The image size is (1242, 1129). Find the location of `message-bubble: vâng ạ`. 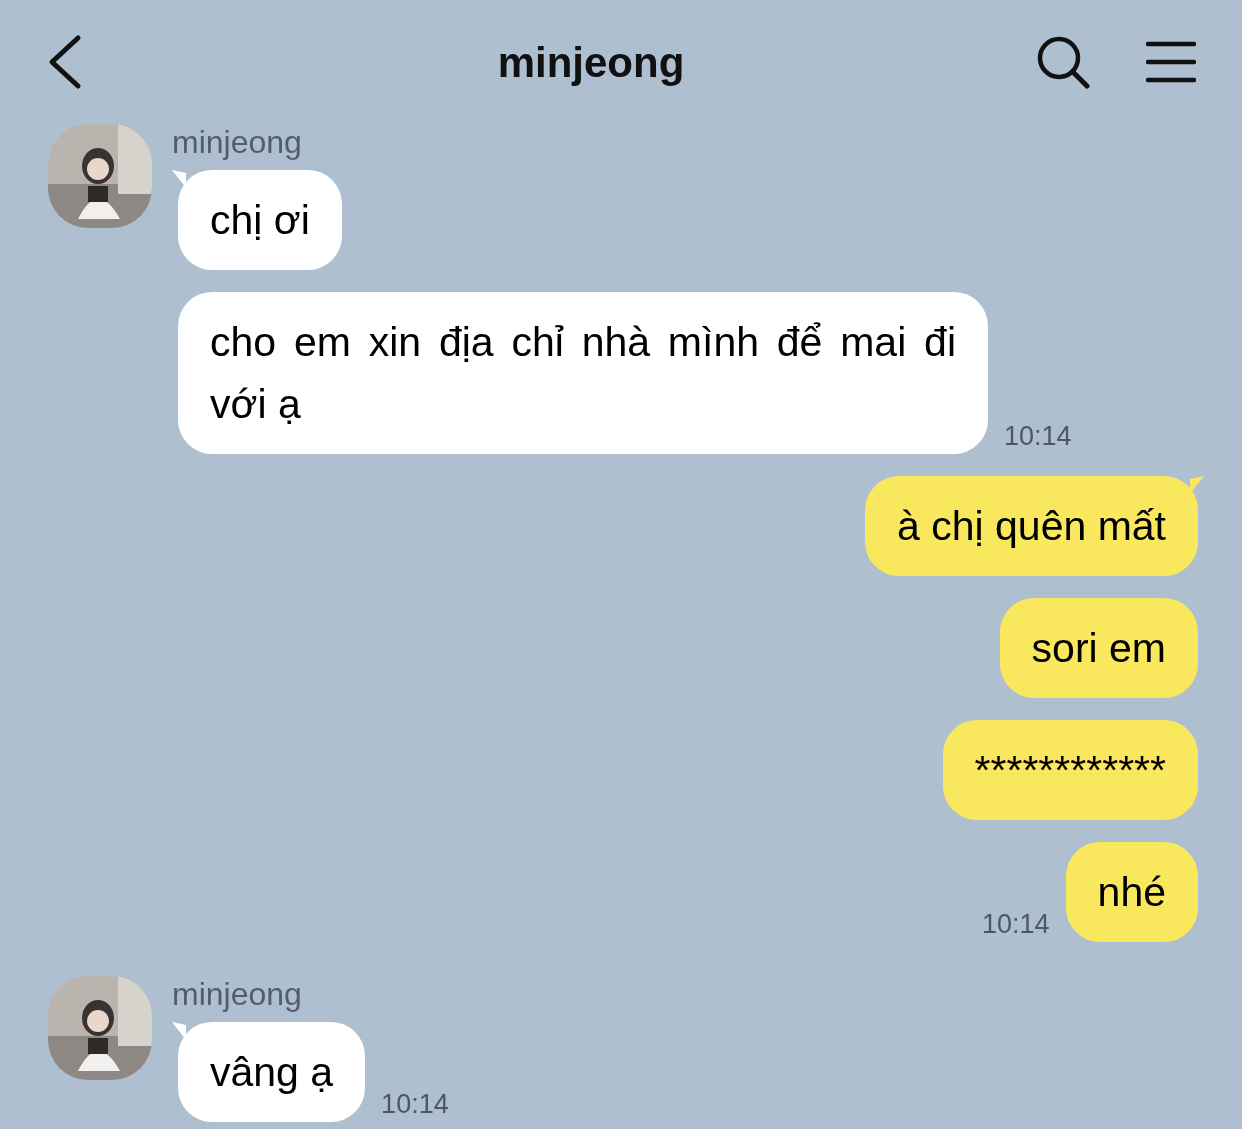

message-bubble: vâng ạ is located at coordinates (272, 1072).